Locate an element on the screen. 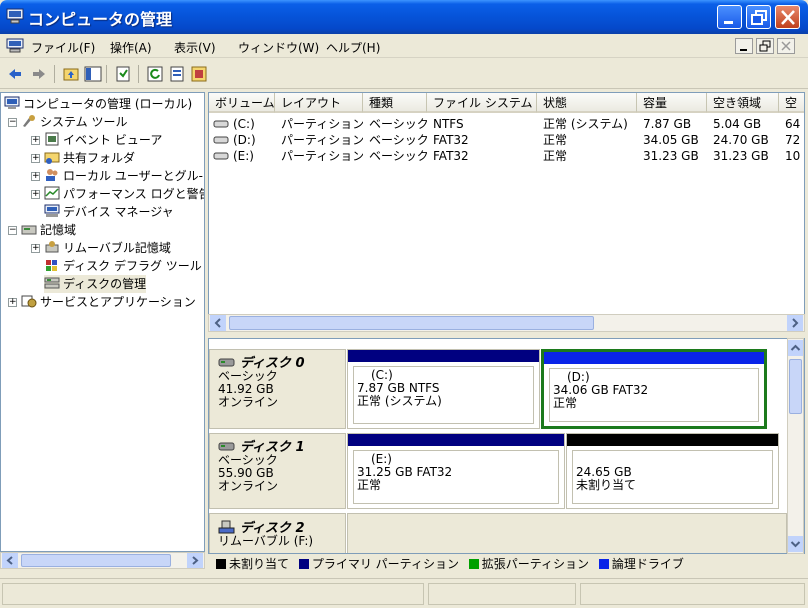 Image resolution: width=808 pixels, height=608 pixels. column-header-layout: レイアウト is located at coordinates (319, 103).